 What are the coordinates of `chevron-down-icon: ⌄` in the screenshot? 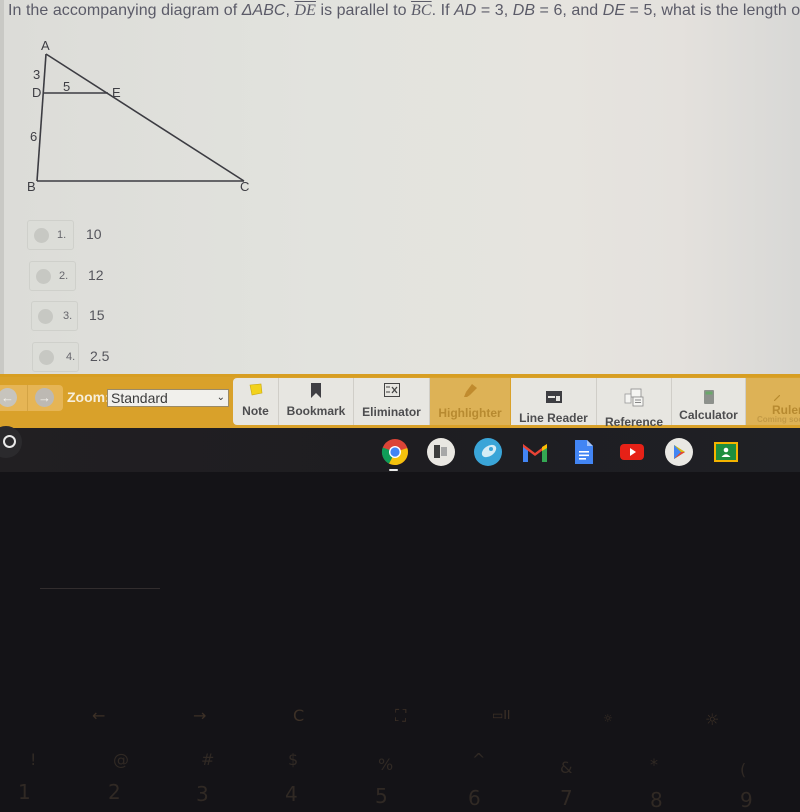 It's located at (220, 397).